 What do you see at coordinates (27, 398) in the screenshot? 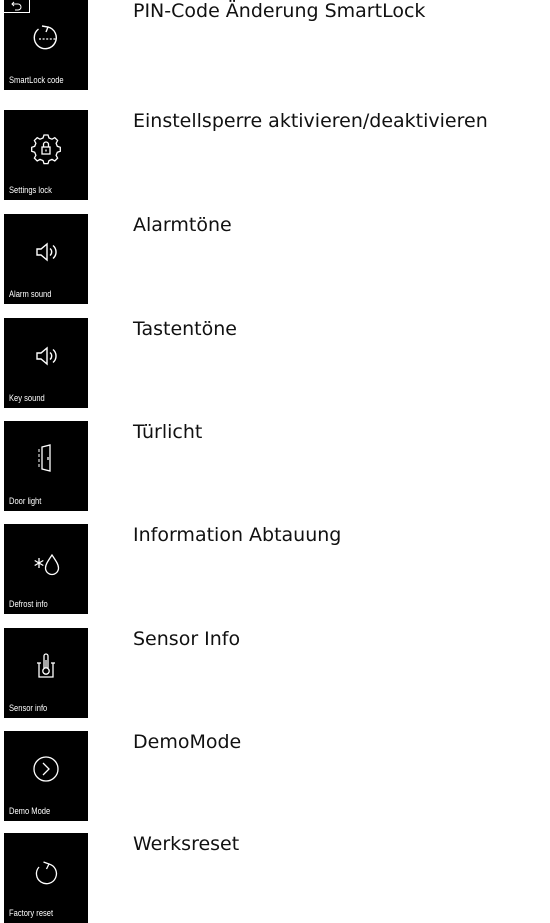
I see `tile-label: Key sound` at bounding box center [27, 398].